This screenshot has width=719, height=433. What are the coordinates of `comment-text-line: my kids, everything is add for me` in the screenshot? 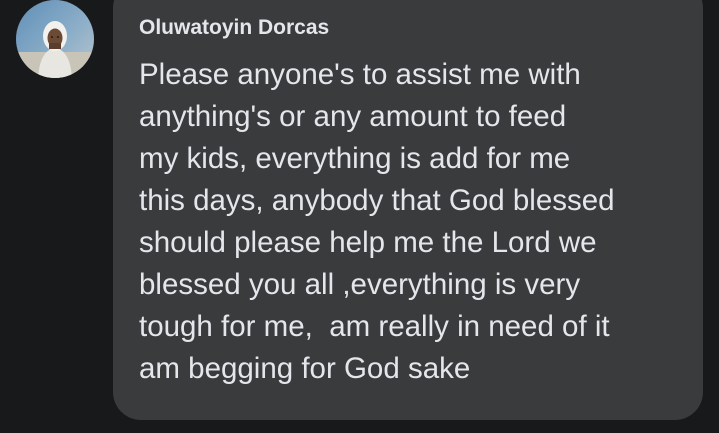 It's located at (355, 158).